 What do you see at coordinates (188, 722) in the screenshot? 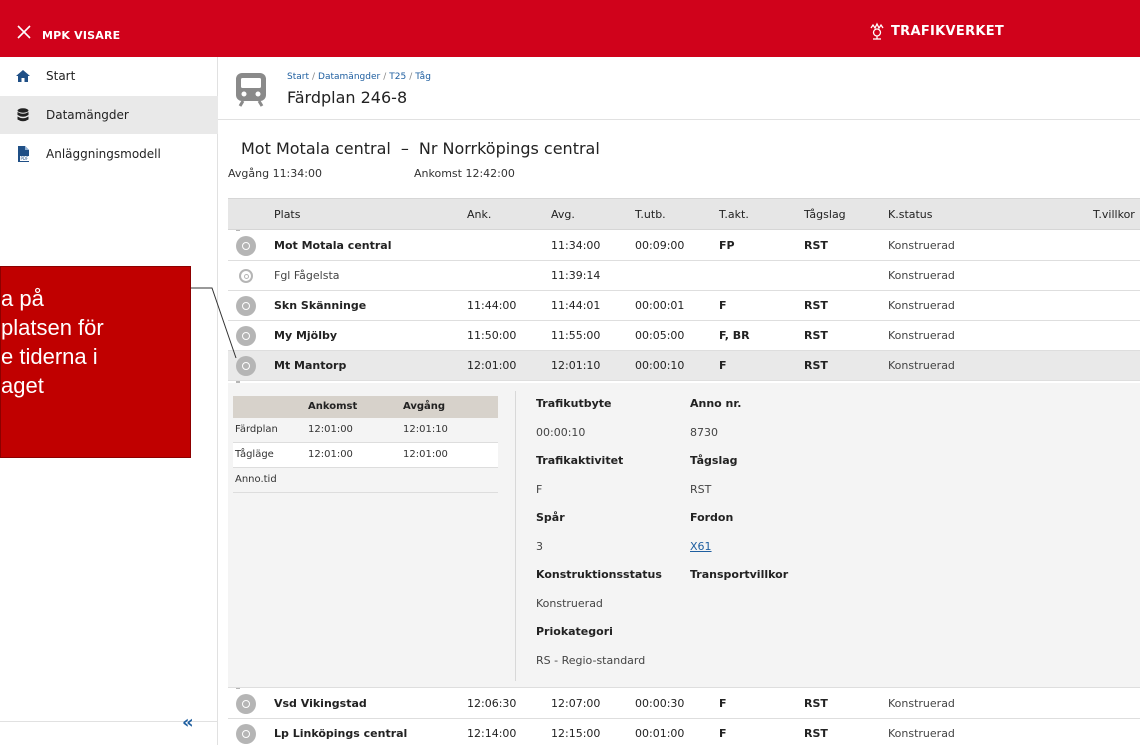
I see `collapse-sidebar-button: «` at bounding box center [188, 722].